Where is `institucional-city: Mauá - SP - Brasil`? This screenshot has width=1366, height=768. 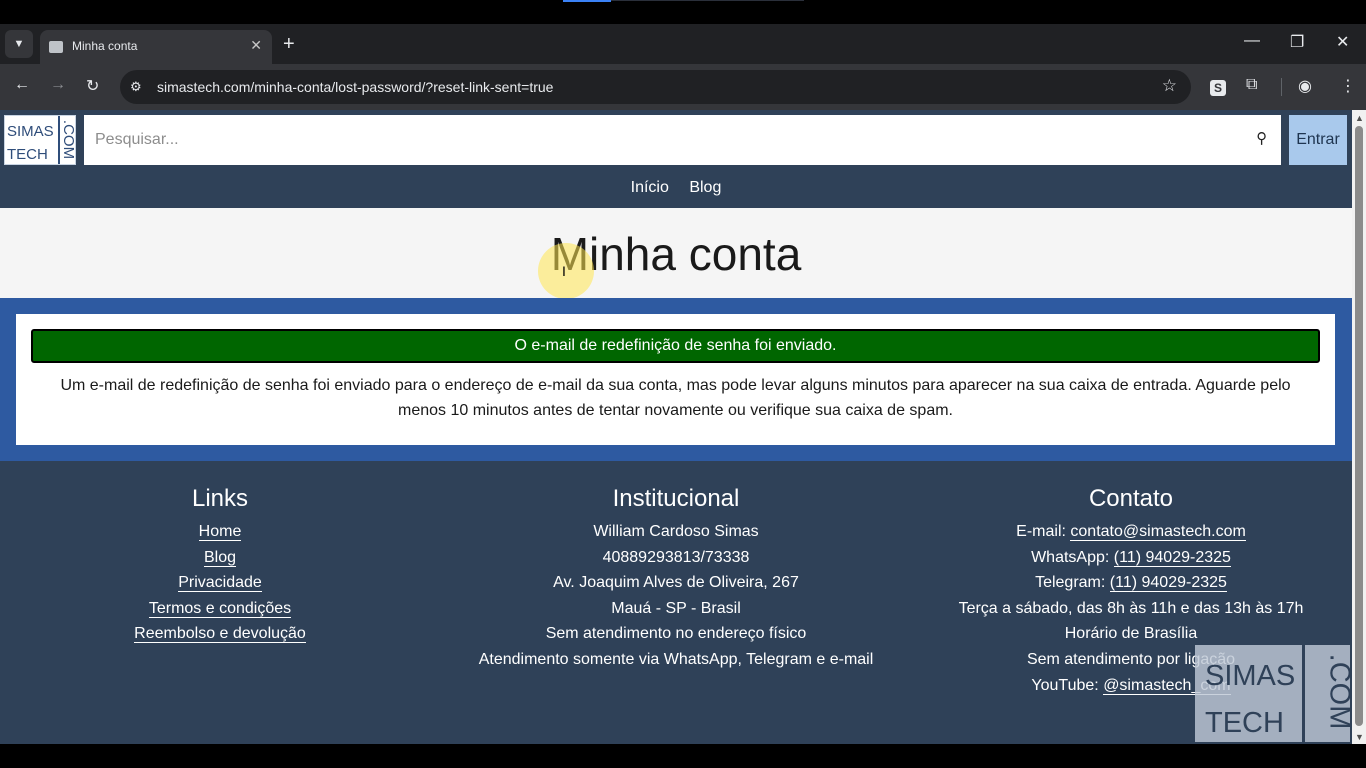 institucional-city: Mauá - SP - Brasil is located at coordinates (676, 608).